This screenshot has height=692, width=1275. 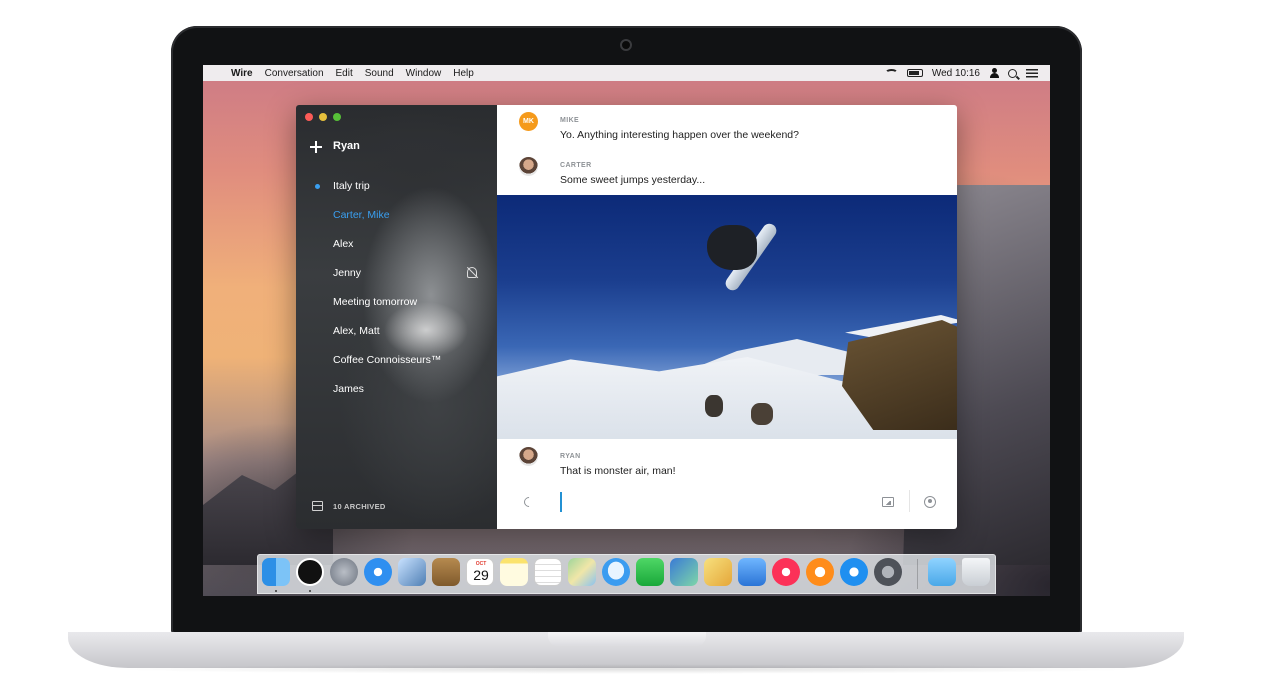 I want to click on menu-app-name: Wire, so click(x=242, y=73).